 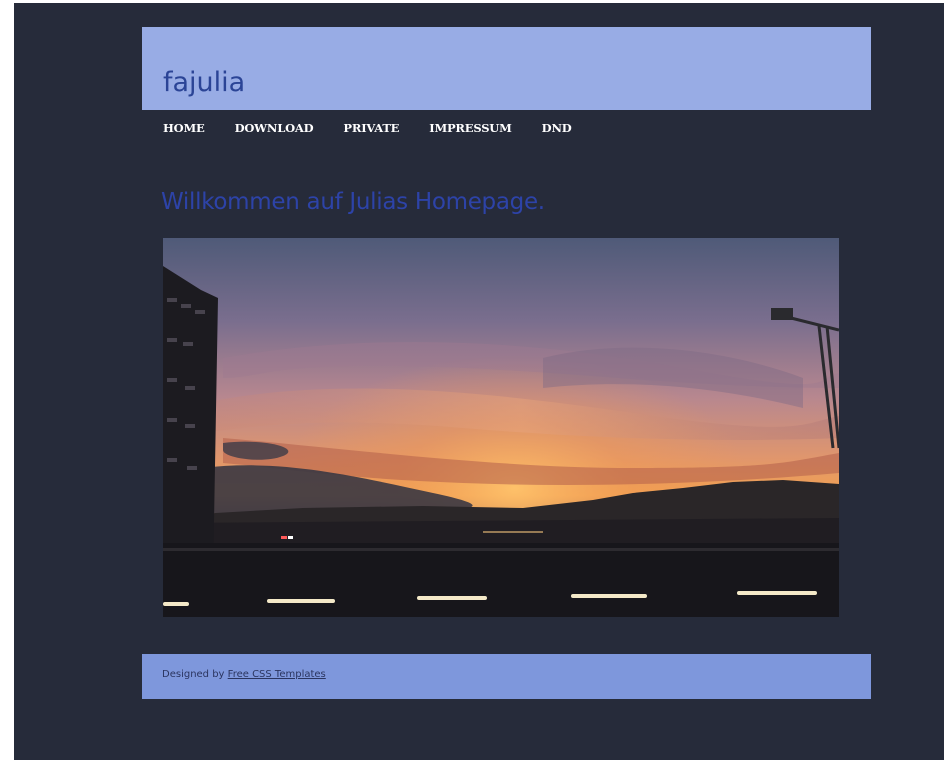 What do you see at coordinates (506, 68) in the screenshot?
I see `site-header: fajulia` at bounding box center [506, 68].